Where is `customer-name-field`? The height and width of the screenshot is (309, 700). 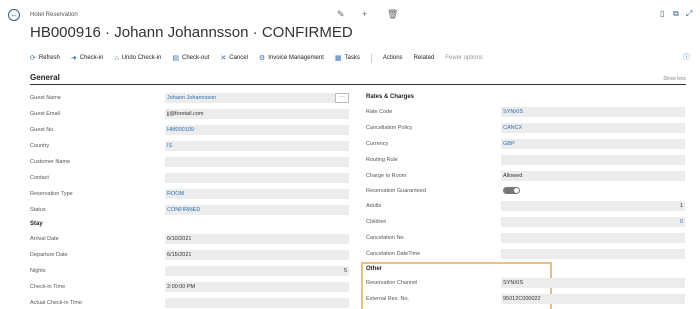 customer-name-field is located at coordinates (257, 162).